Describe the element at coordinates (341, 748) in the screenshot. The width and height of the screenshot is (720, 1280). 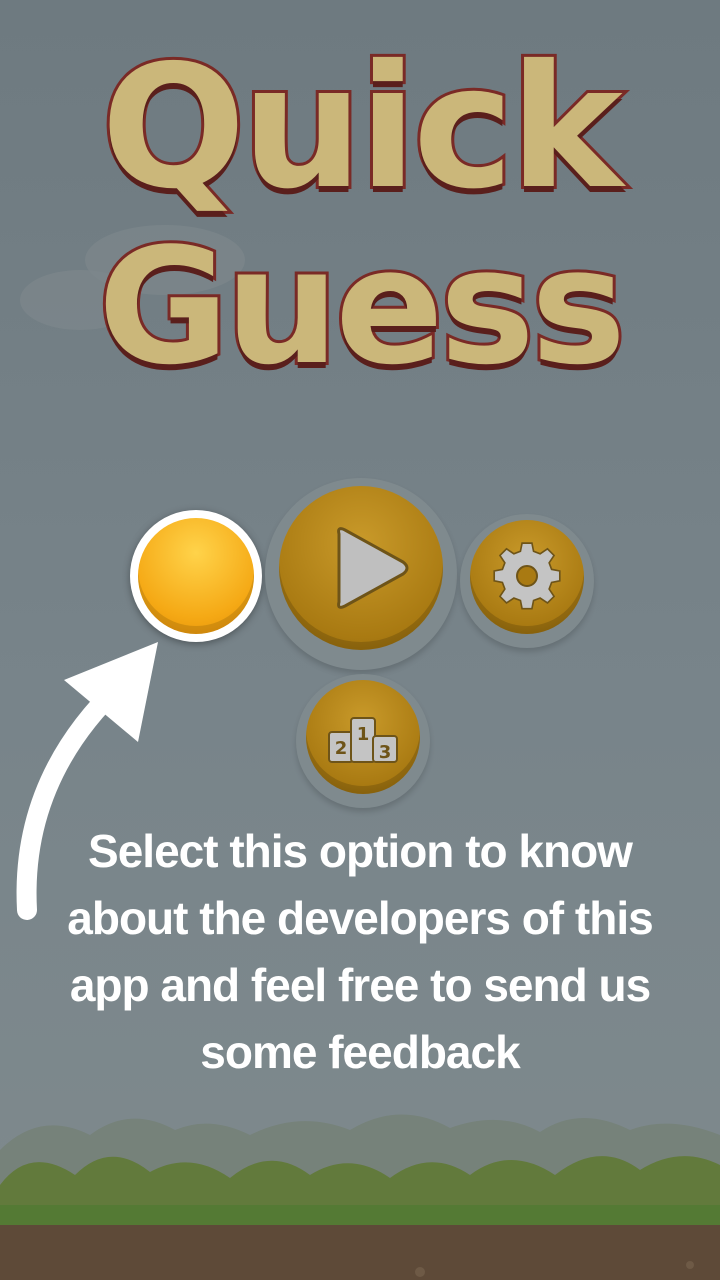
I see `podium-second-label: 2` at that location.